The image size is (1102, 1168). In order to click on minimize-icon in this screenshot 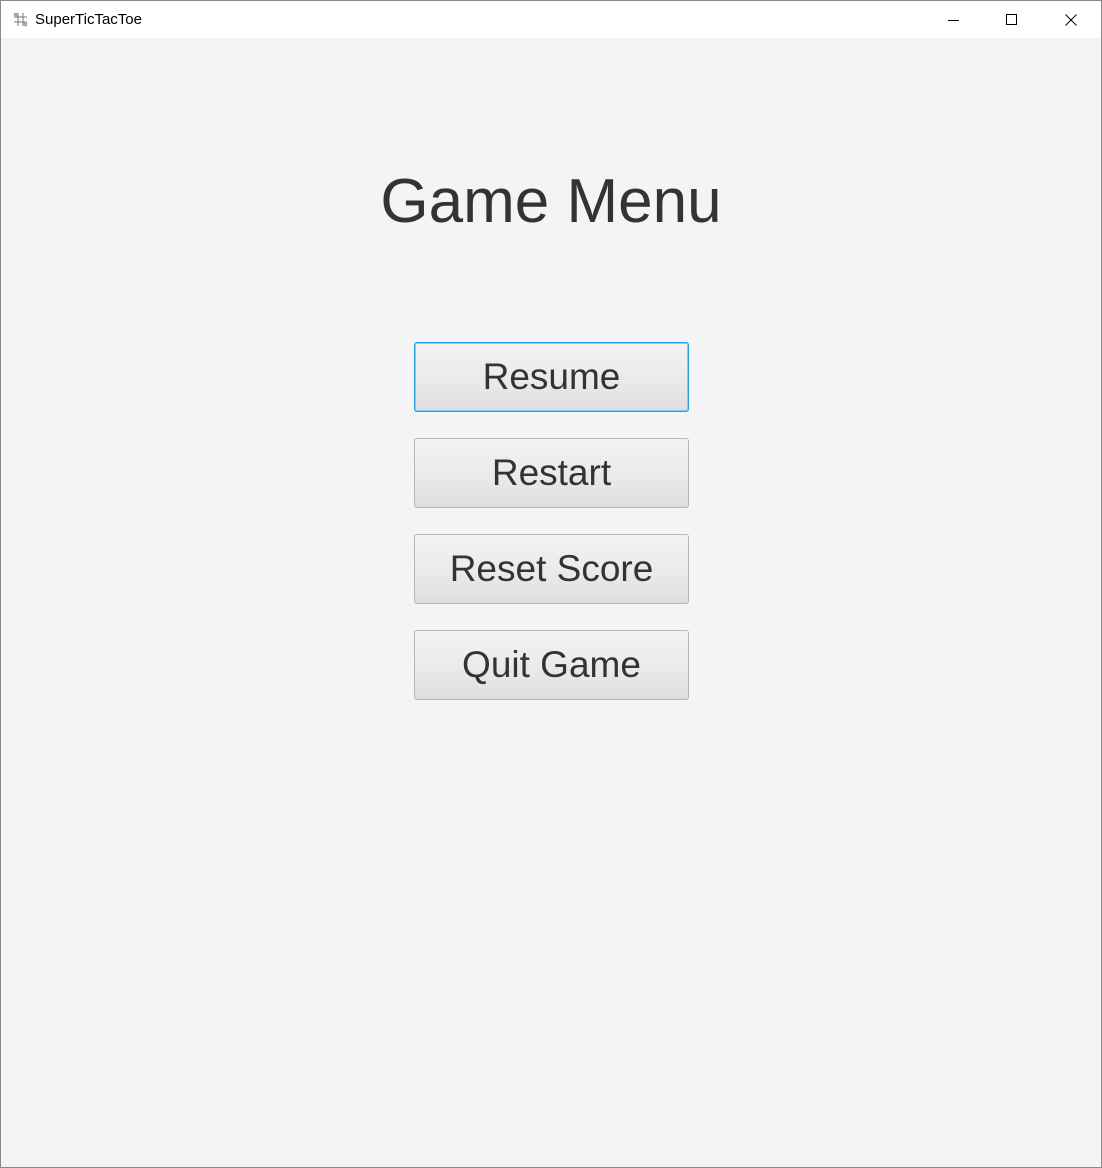, I will do `click(953, 20)`.